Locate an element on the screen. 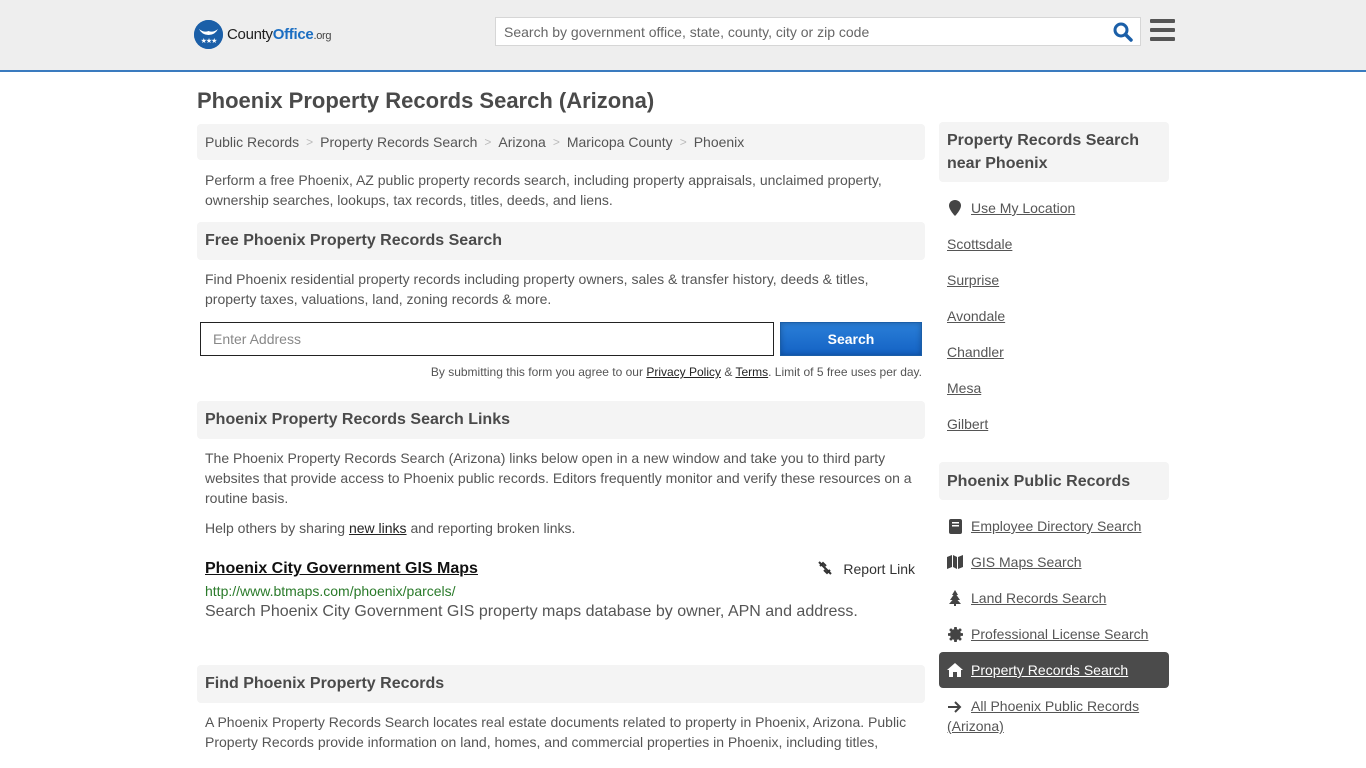 Image resolution: width=1366 pixels, height=768 pixels. breadcrumb-public-records: Public Records is located at coordinates (252, 142).